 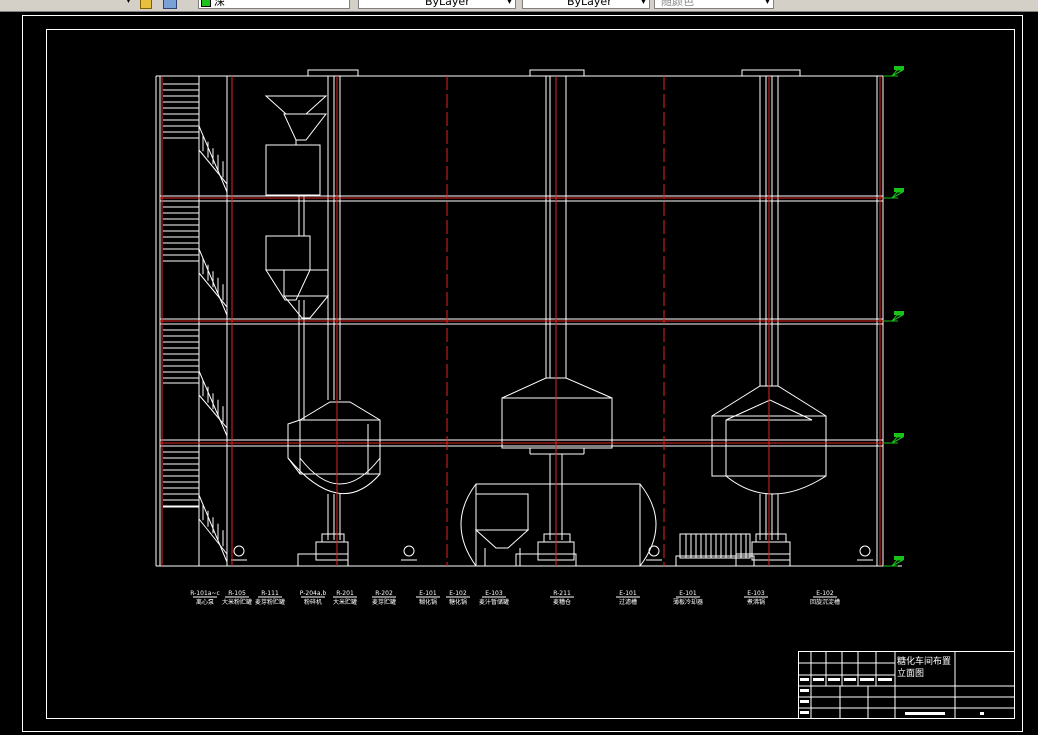 I want to click on pumps, so click(x=552, y=553).